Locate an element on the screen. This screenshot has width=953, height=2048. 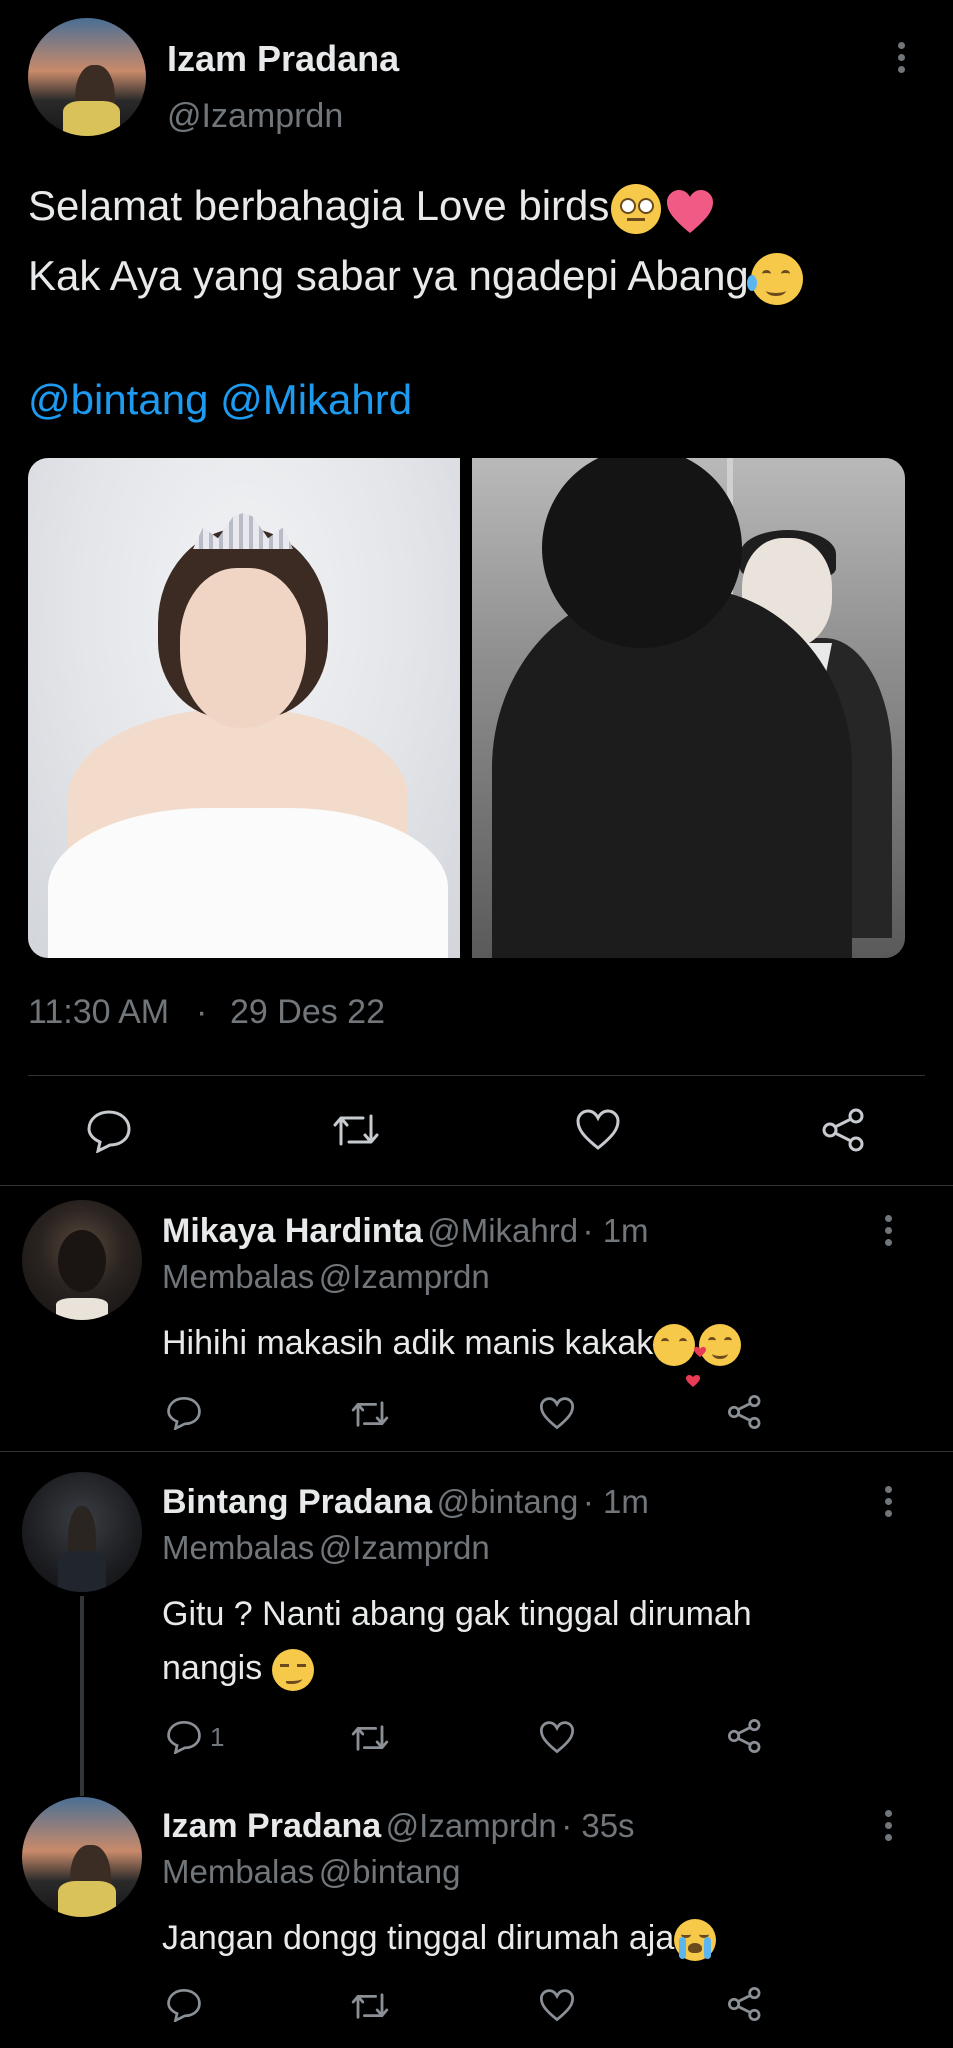
kiss-emoji-icon is located at coordinates (677, 1356).